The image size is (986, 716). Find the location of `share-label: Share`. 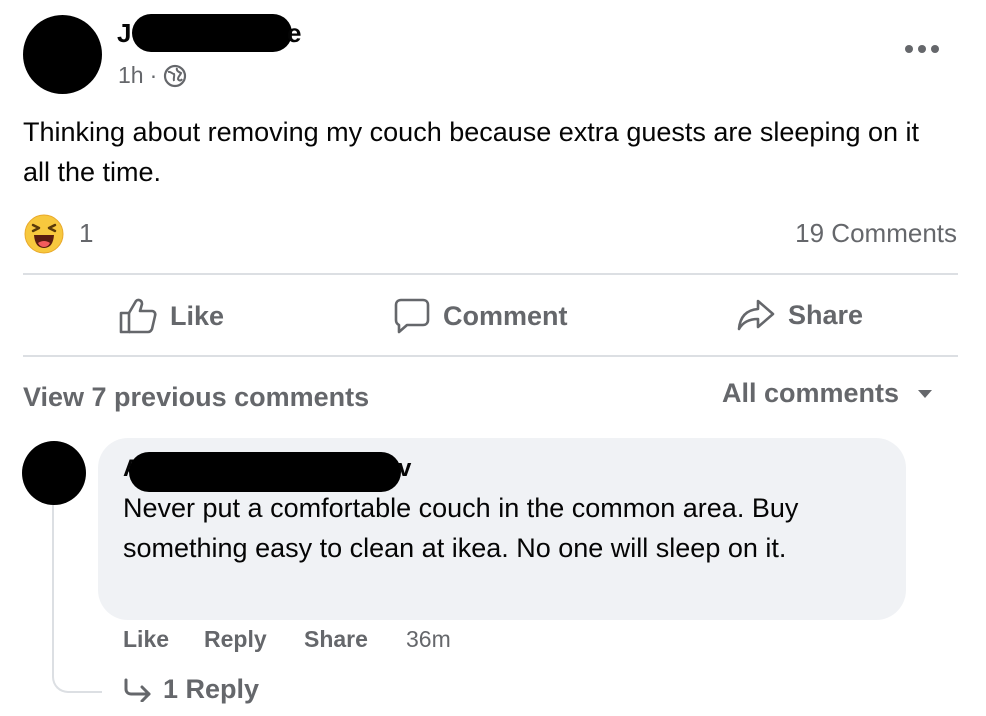

share-label: Share is located at coordinates (826, 314).